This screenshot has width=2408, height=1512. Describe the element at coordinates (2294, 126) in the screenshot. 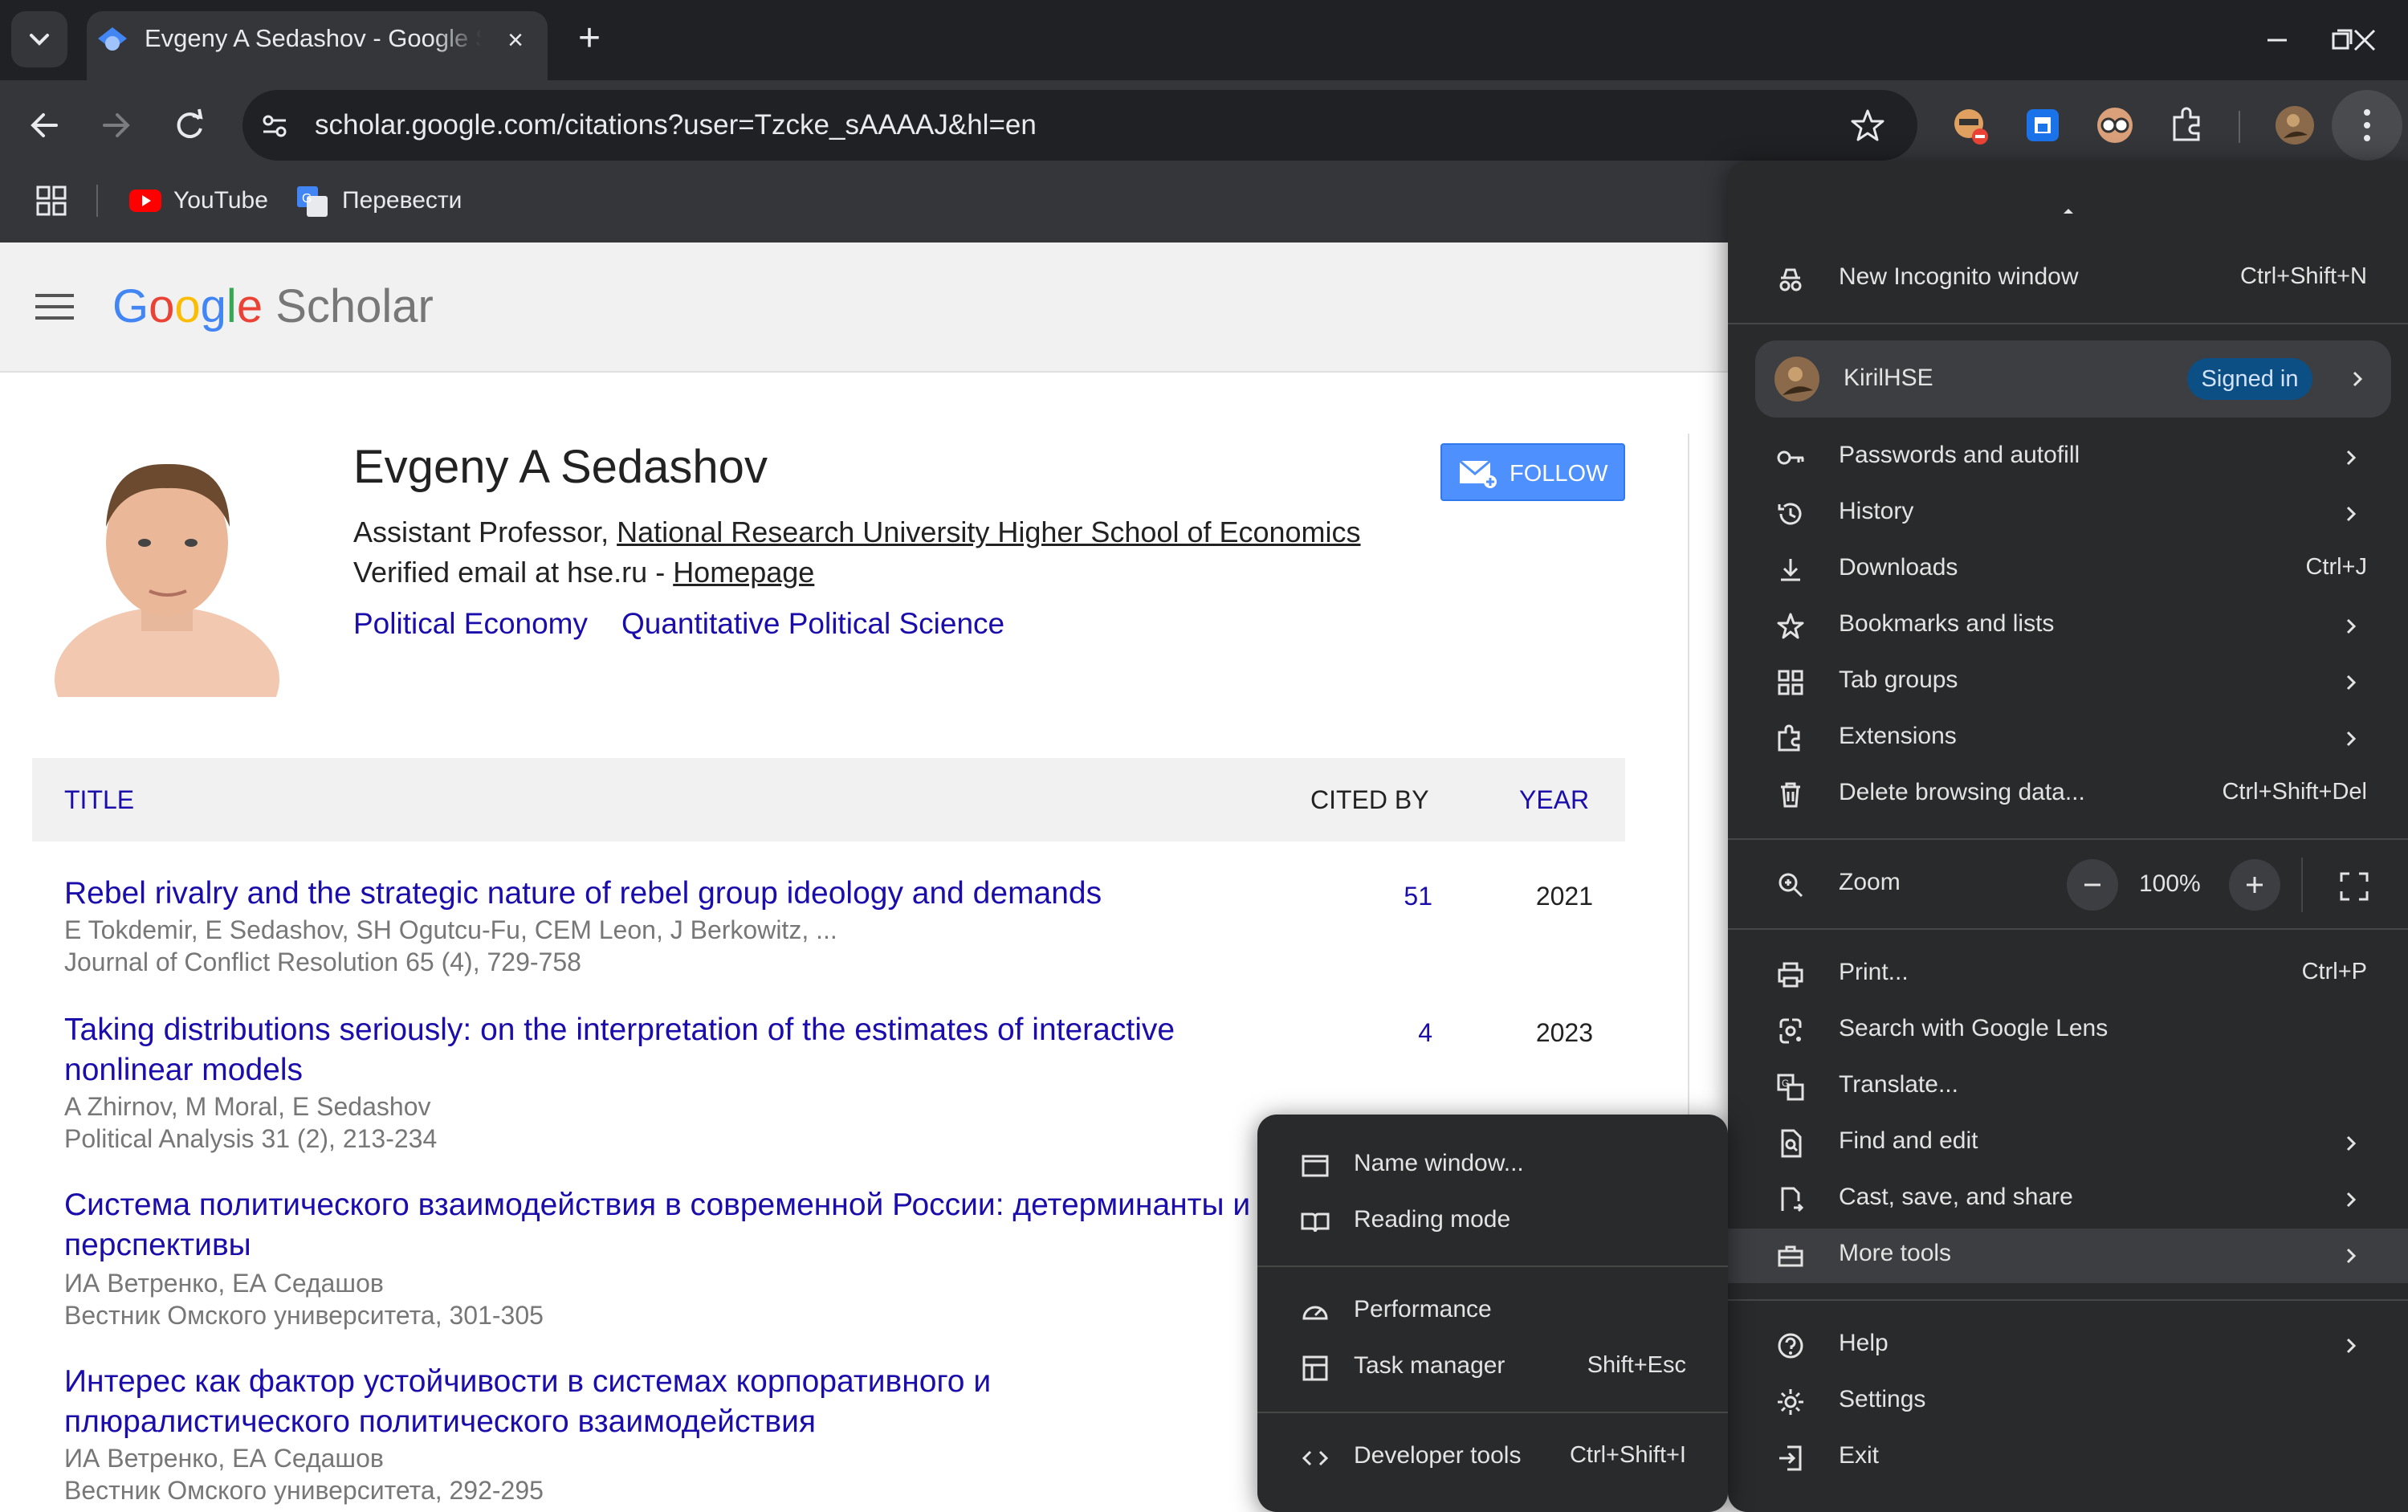

I see `profile-avatar` at that location.